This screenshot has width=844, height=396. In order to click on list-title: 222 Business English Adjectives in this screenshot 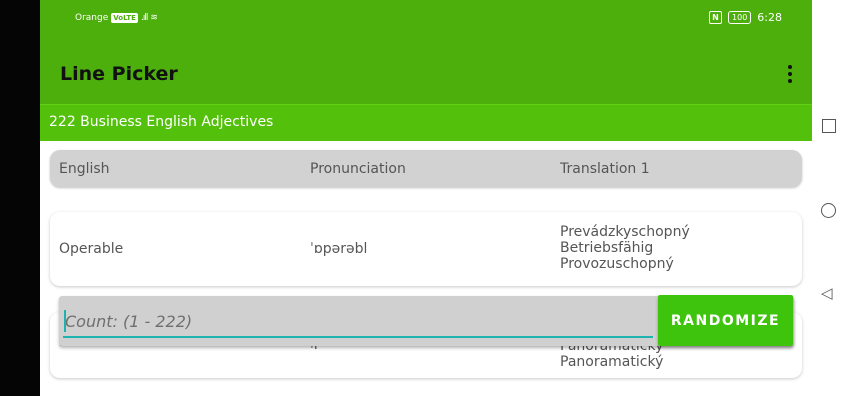, I will do `click(161, 122)`.